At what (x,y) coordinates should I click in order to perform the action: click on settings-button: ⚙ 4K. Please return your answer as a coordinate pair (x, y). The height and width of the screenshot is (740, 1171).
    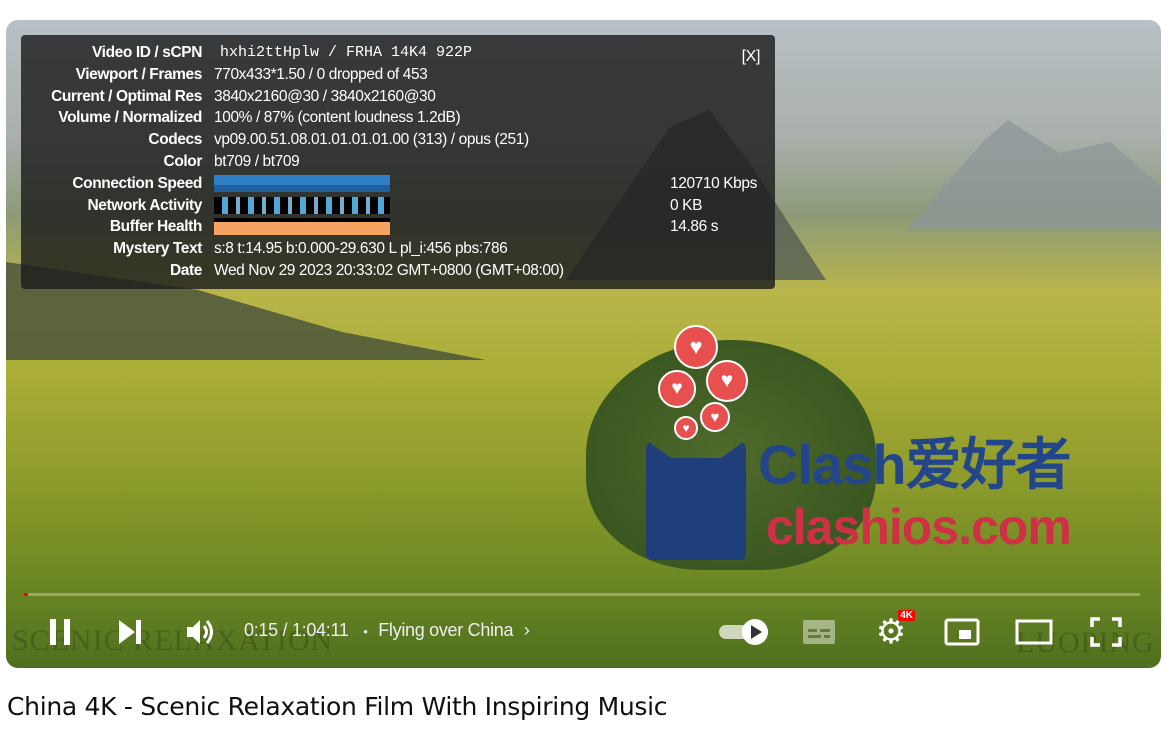
    Looking at the image, I should click on (893, 630).